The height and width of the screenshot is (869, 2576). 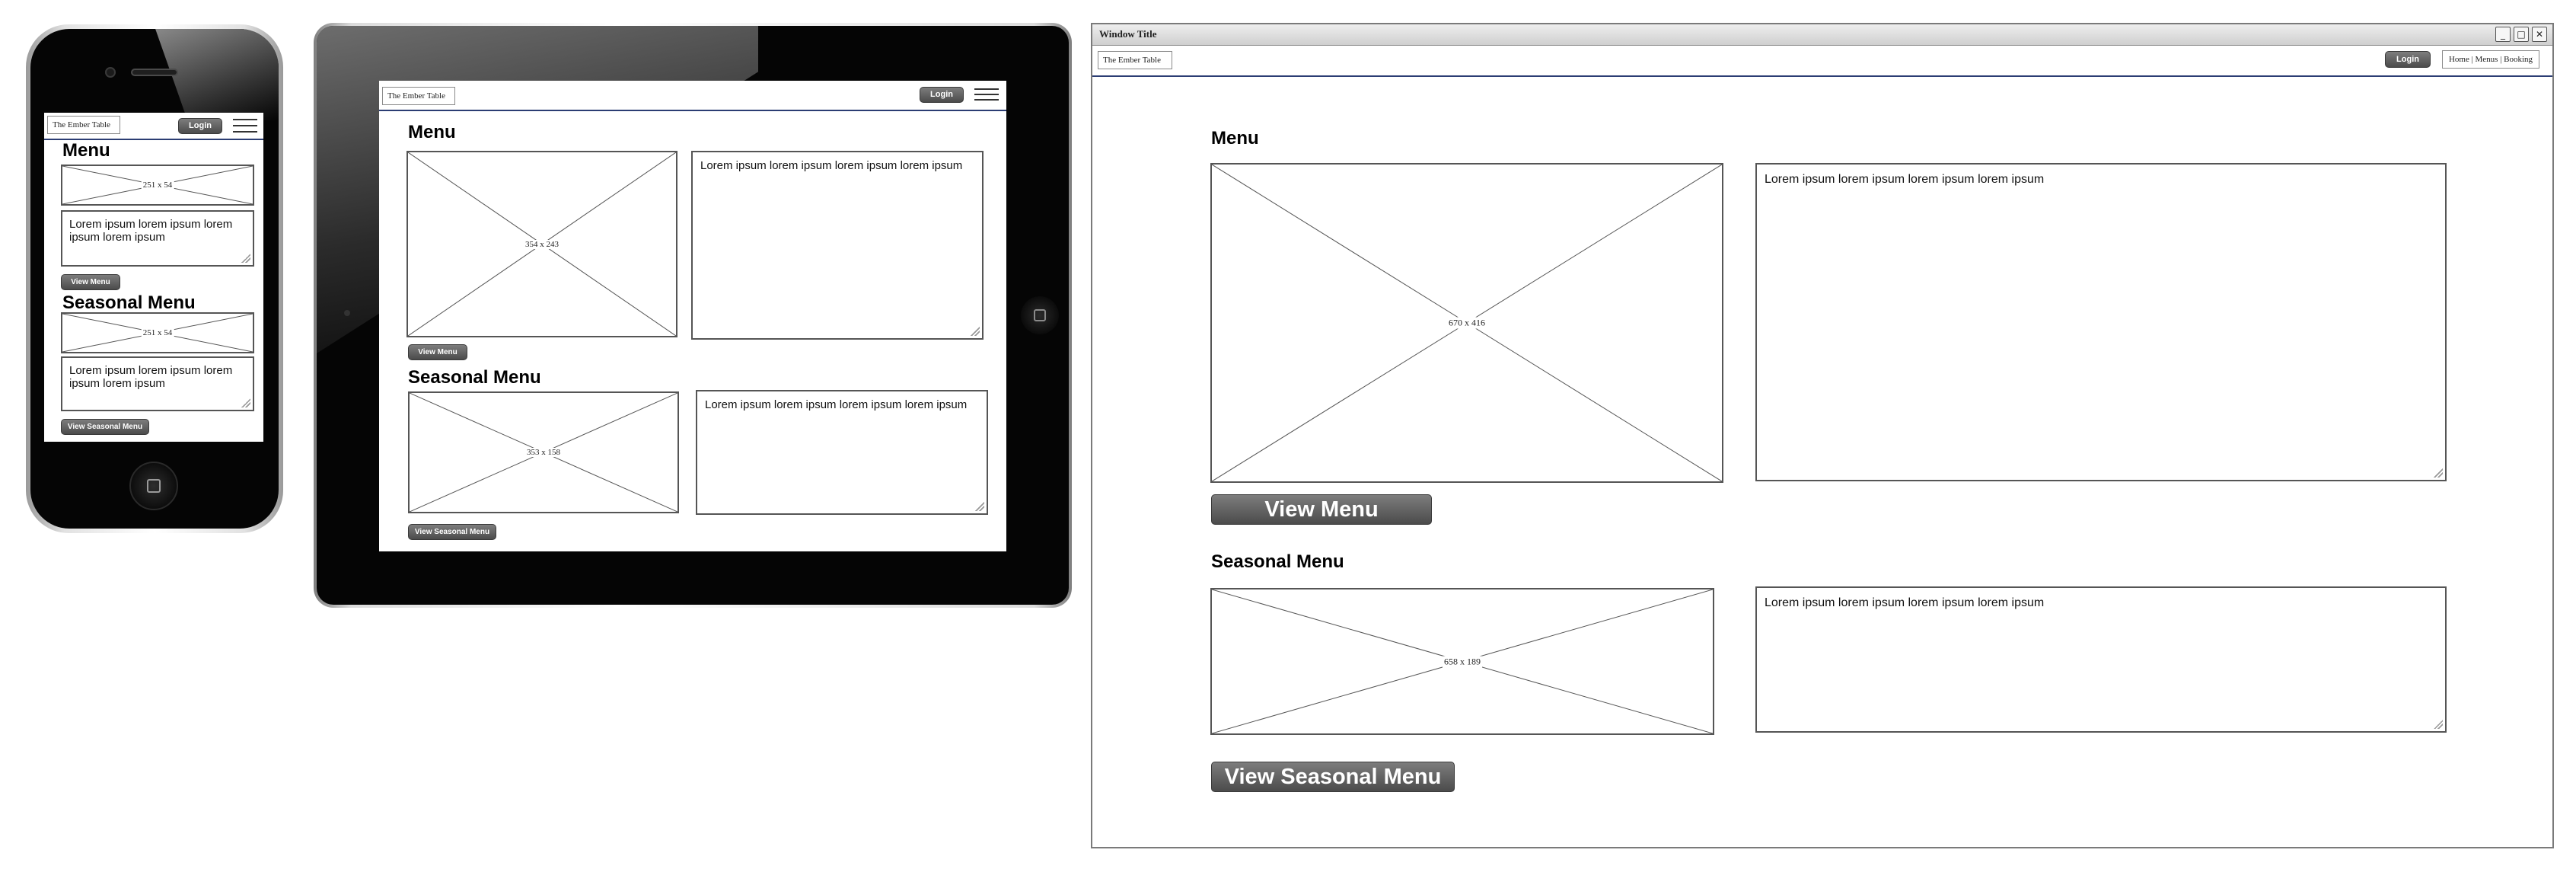 I want to click on phone-camera, so click(x=110, y=72).